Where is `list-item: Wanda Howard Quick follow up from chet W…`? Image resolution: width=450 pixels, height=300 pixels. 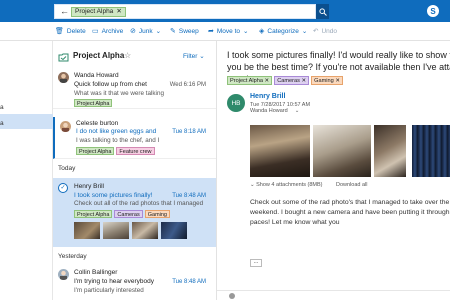 list-item: Wanda Howard Quick follow up from chet W… is located at coordinates (134, 89).